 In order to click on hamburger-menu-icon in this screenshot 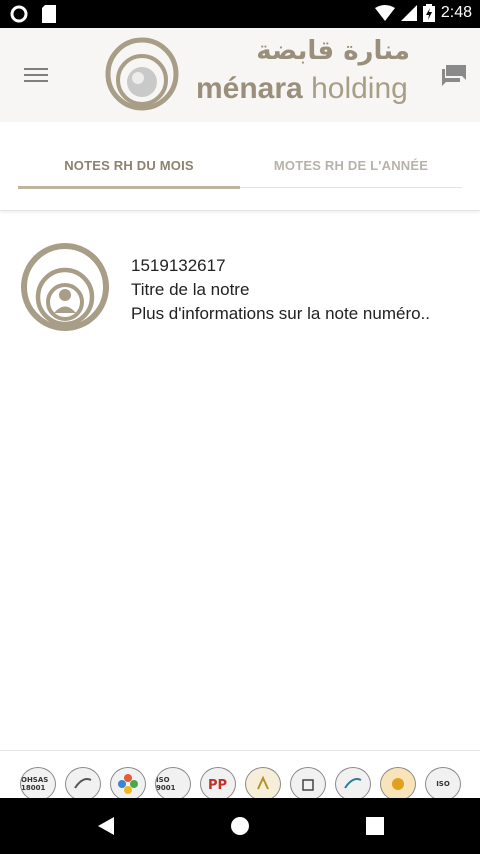, I will do `click(36, 75)`.